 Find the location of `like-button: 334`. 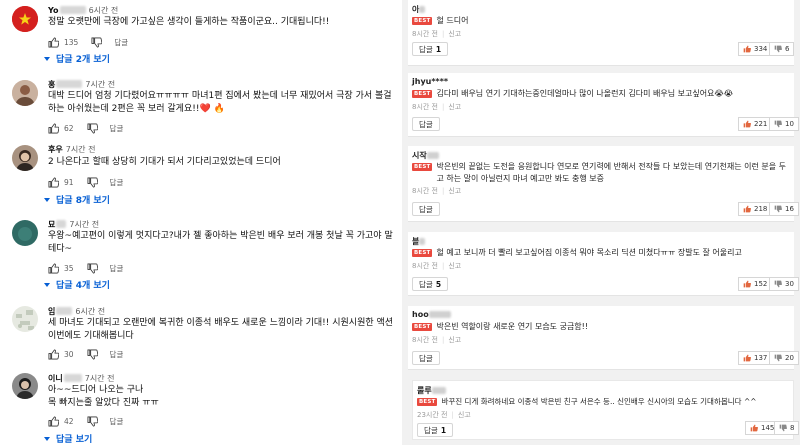

like-button: 334 is located at coordinates (755, 49).